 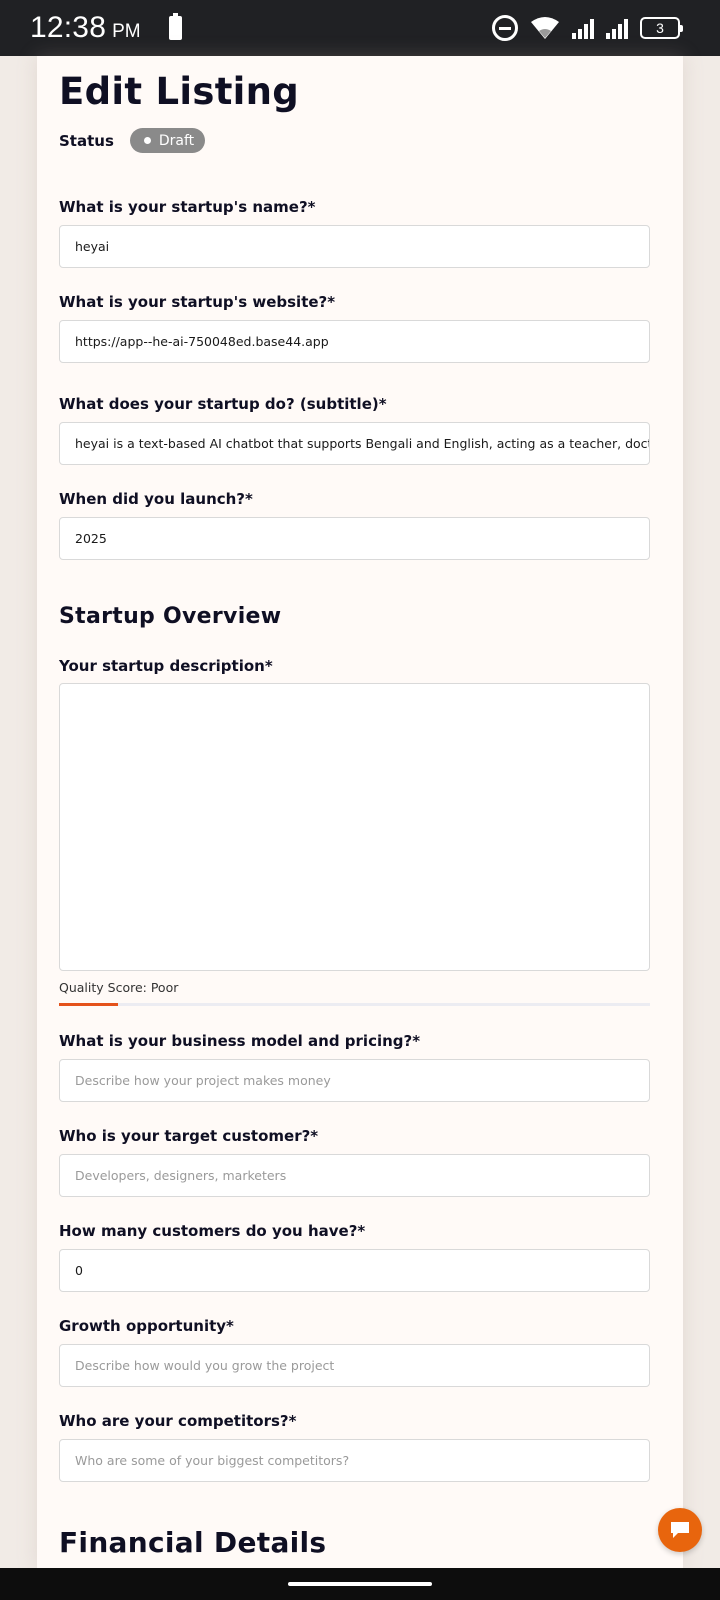 I want to click on home-gesture-handle, so click(x=360, y=1584).